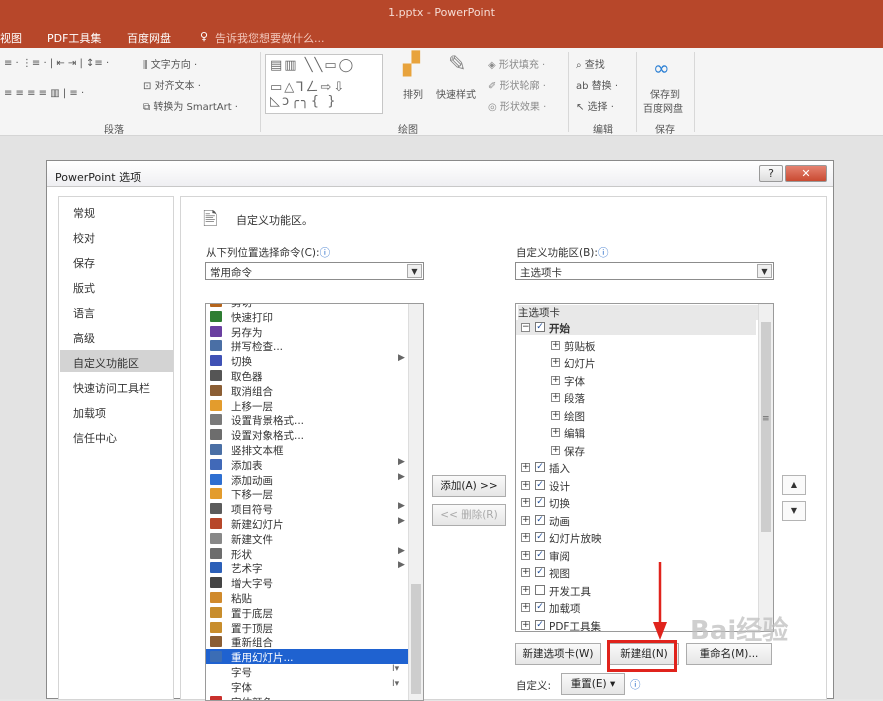 Image resolution: width=883 pixels, height=701 pixels. Describe the element at coordinates (469, 486) in the screenshot. I see `add-button: 添加(A) >>` at that location.